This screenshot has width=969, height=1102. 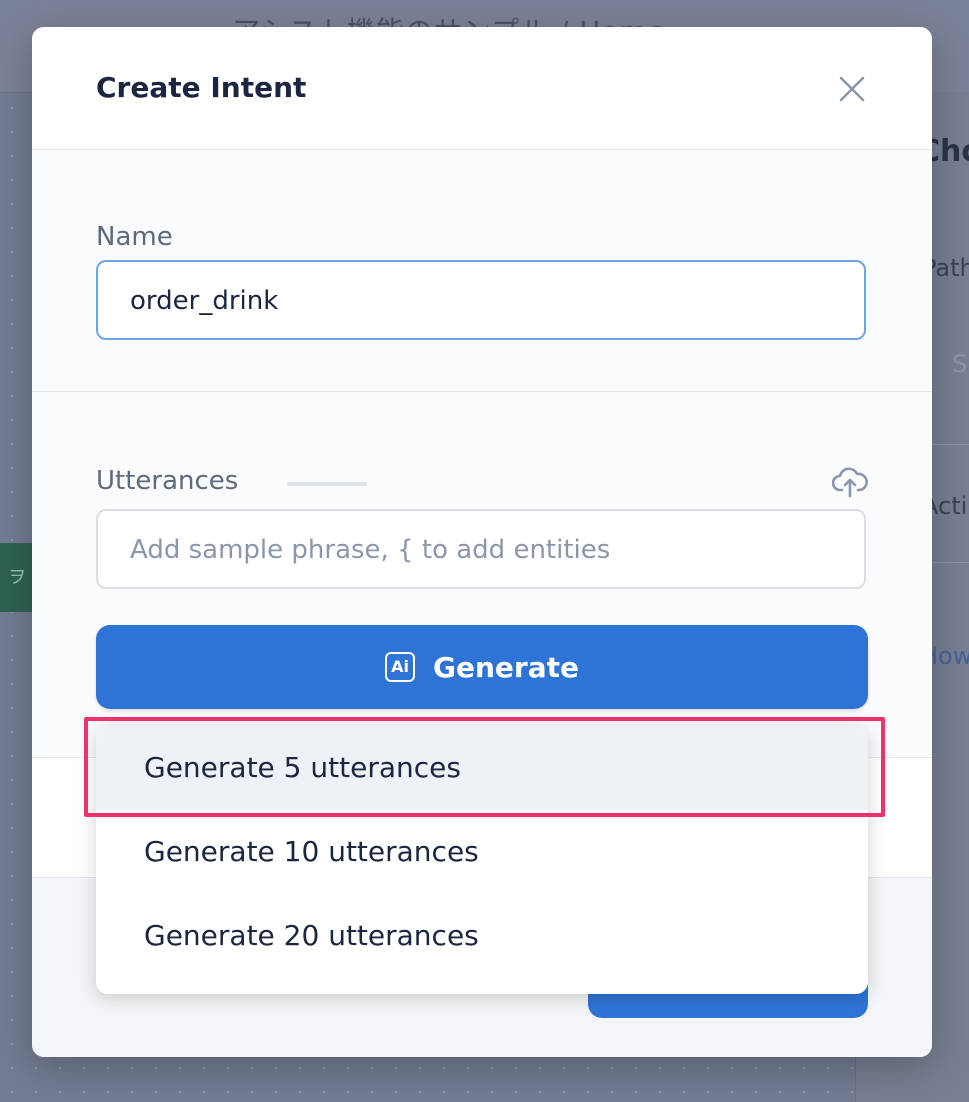 What do you see at coordinates (482, 768) in the screenshot?
I see `menu-item-generate-5: Generate 5 utterances` at bounding box center [482, 768].